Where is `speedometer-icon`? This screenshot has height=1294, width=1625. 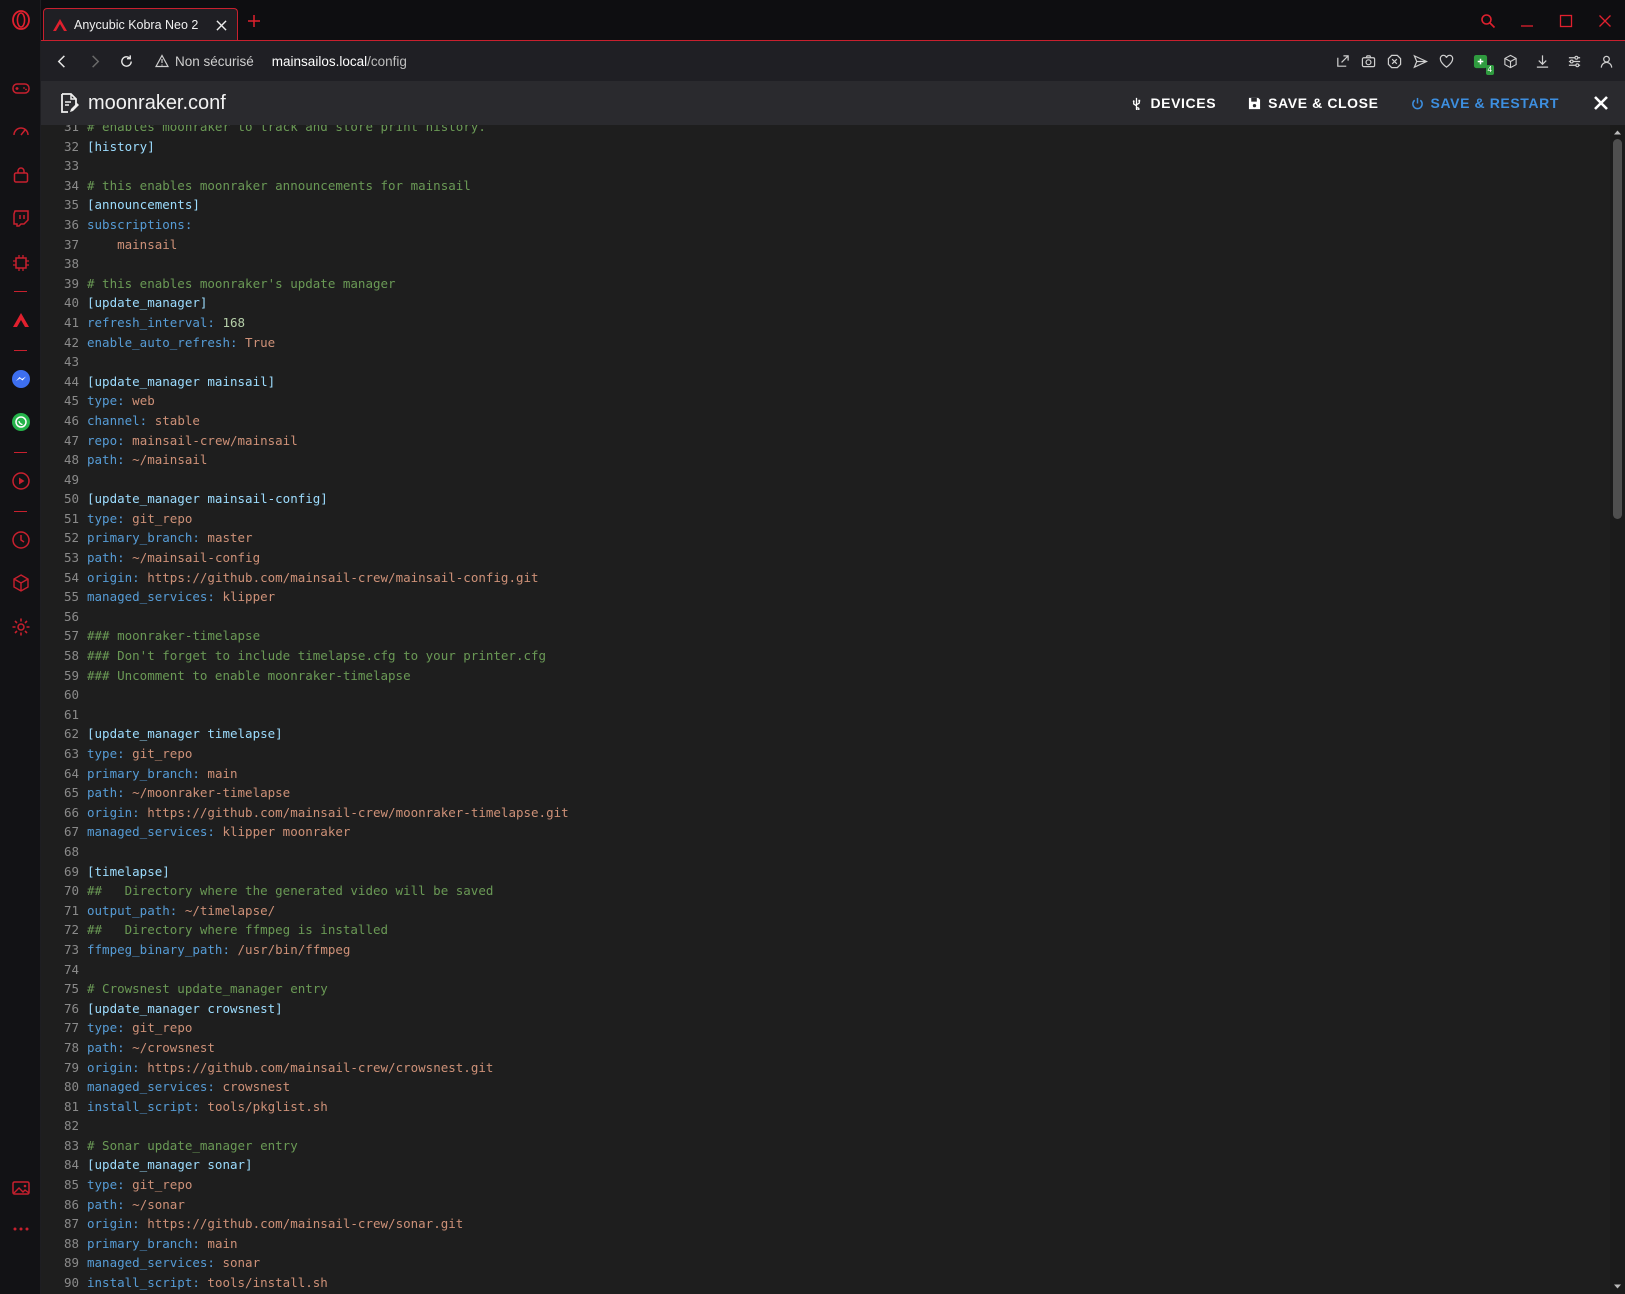
speedometer-icon is located at coordinates (21, 131).